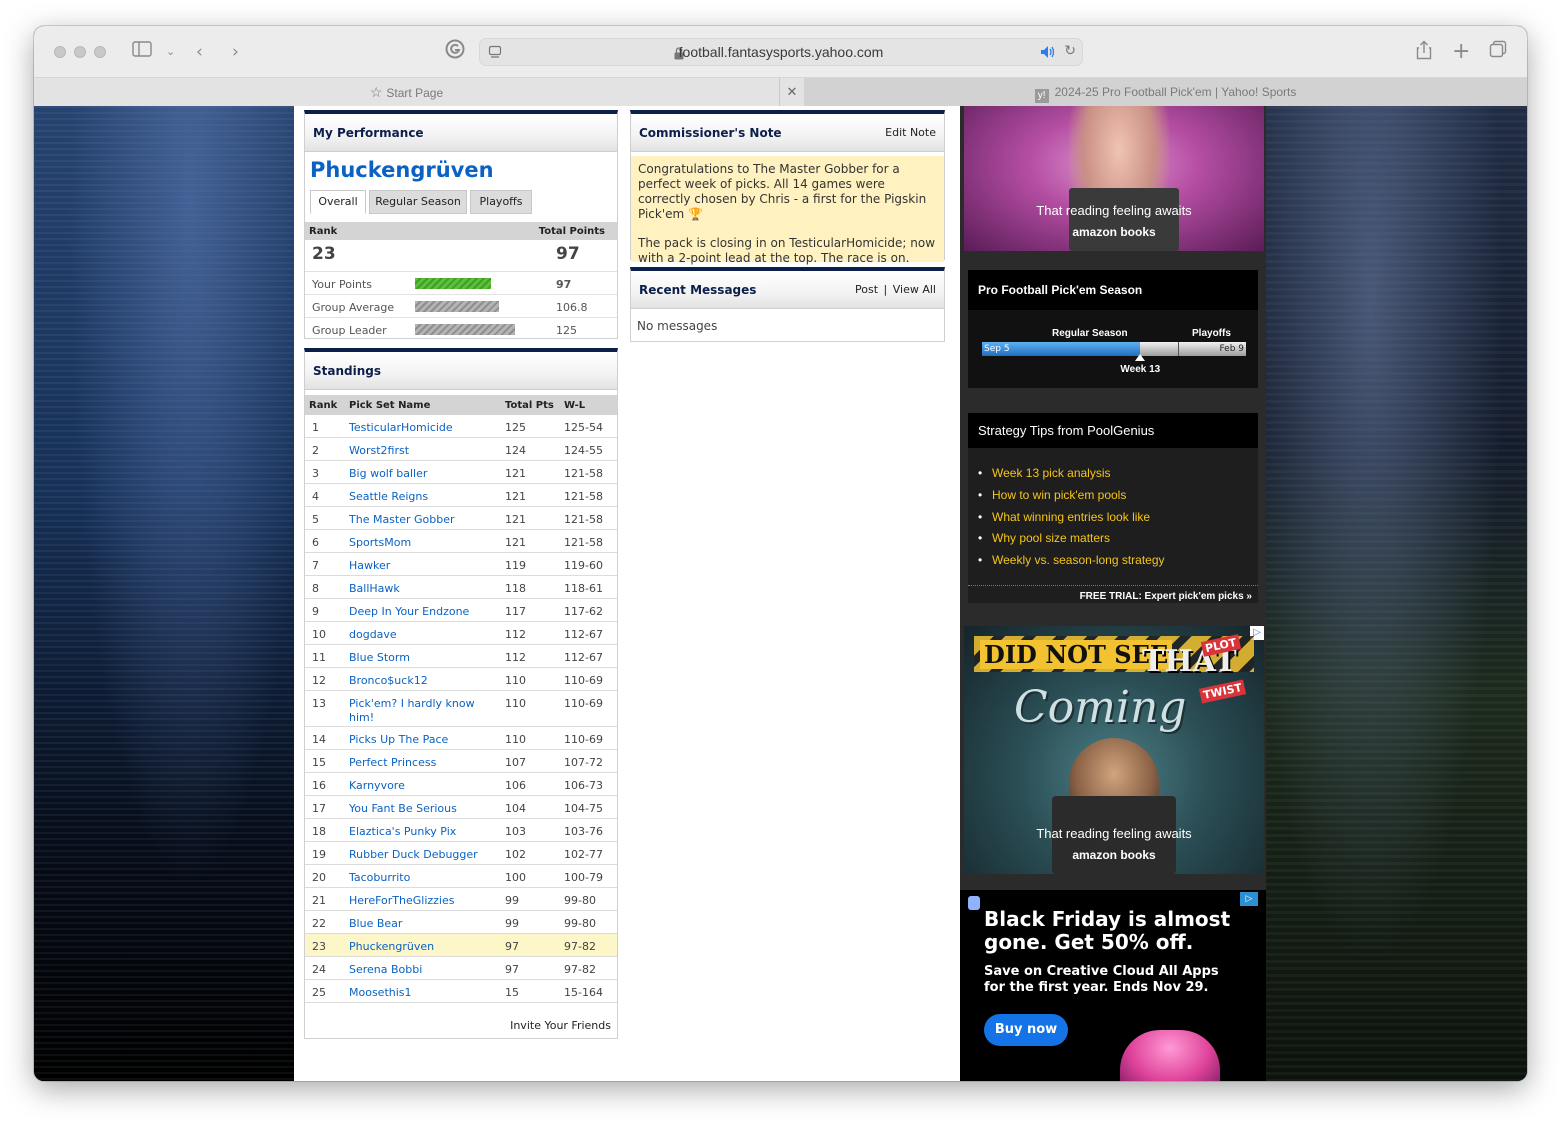 The height and width of the screenshot is (1123, 1561). Describe the element at coordinates (571, 231) in the screenshot. I see `col-total-points: Total Points` at that location.